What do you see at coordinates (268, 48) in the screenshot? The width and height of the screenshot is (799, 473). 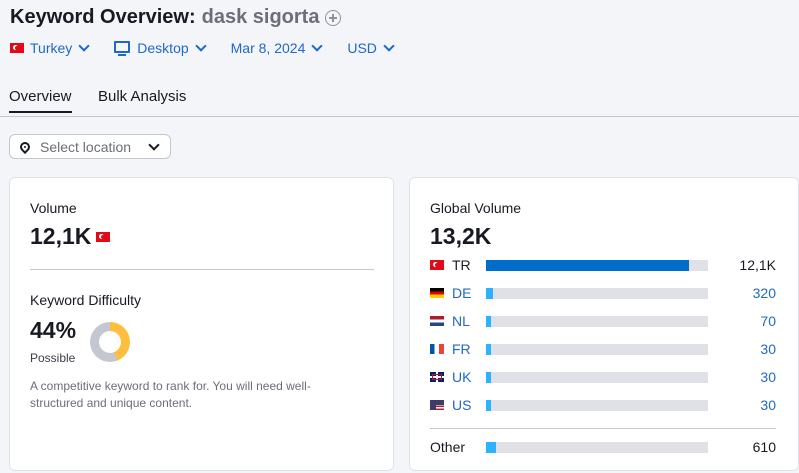 I see `date-label: Mar 8, 2024` at bounding box center [268, 48].